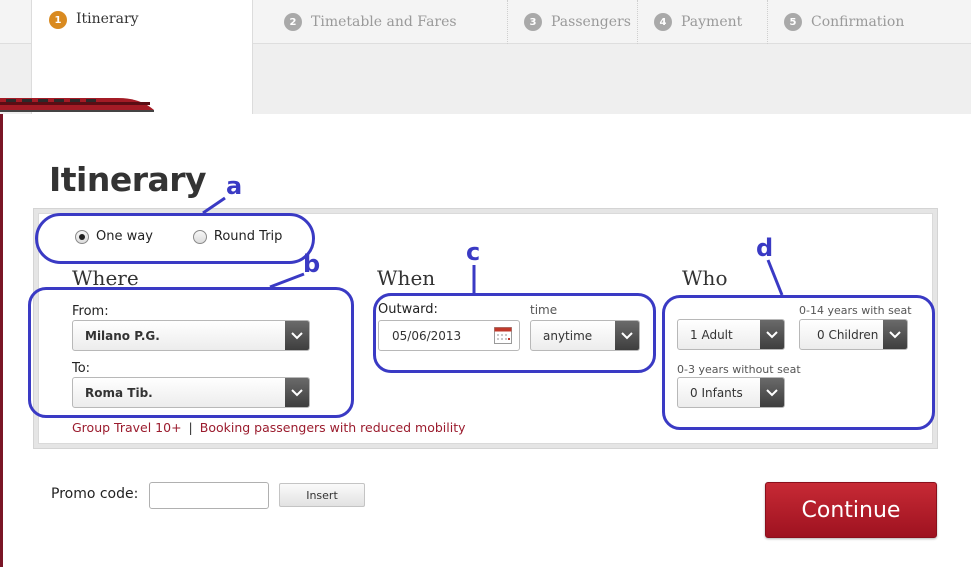  Describe the element at coordinates (322, 495) in the screenshot. I see `insert-promo-button: Insert` at that location.